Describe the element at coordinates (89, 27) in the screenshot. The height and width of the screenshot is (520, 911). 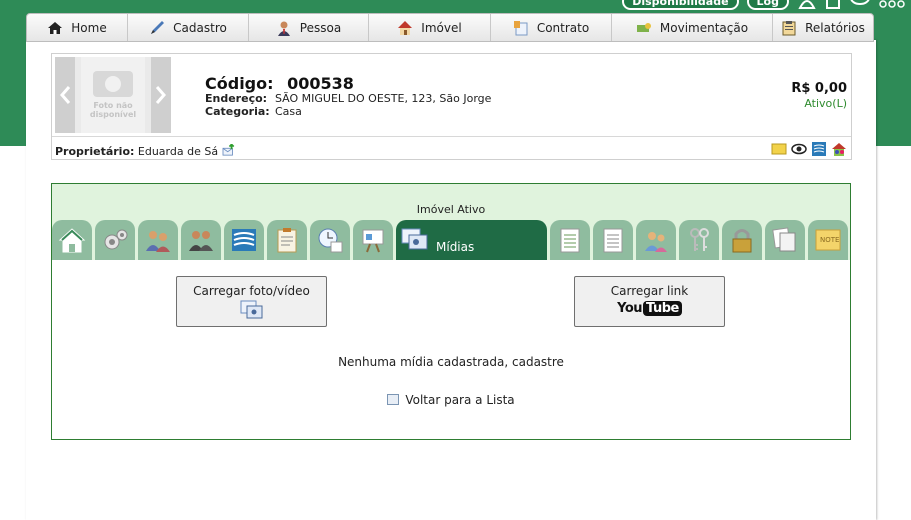
I see `nav-home-label: Home` at that location.